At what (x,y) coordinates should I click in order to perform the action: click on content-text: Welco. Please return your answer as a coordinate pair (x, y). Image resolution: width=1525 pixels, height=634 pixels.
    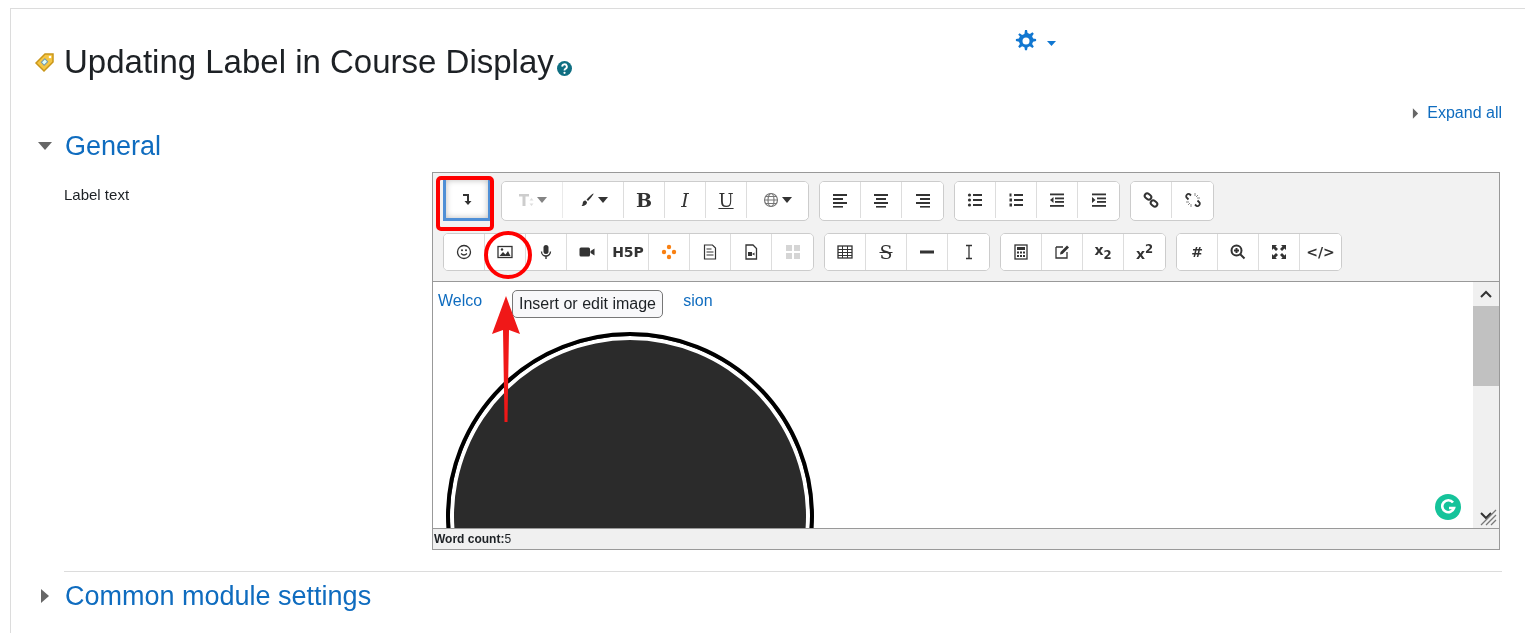
    Looking at the image, I should click on (460, 301).